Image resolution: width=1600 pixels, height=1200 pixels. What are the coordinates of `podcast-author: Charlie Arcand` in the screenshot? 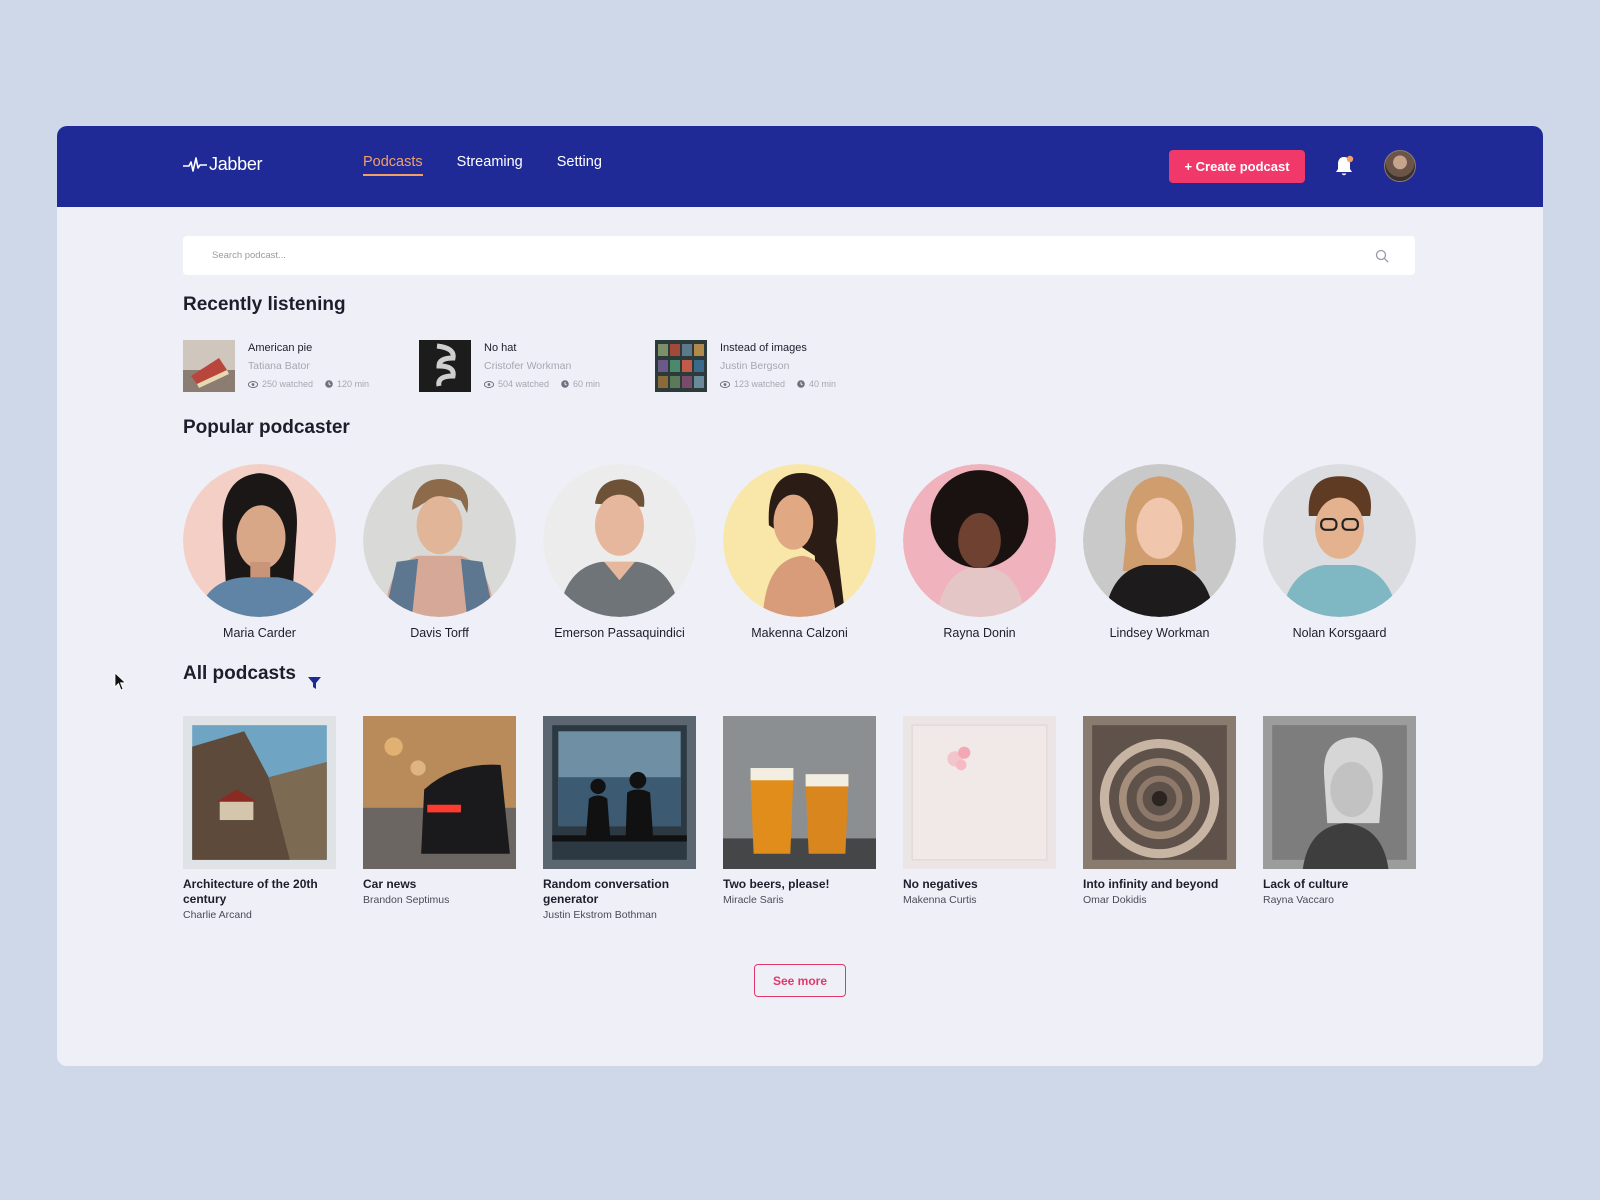 It's located at (217, 915).